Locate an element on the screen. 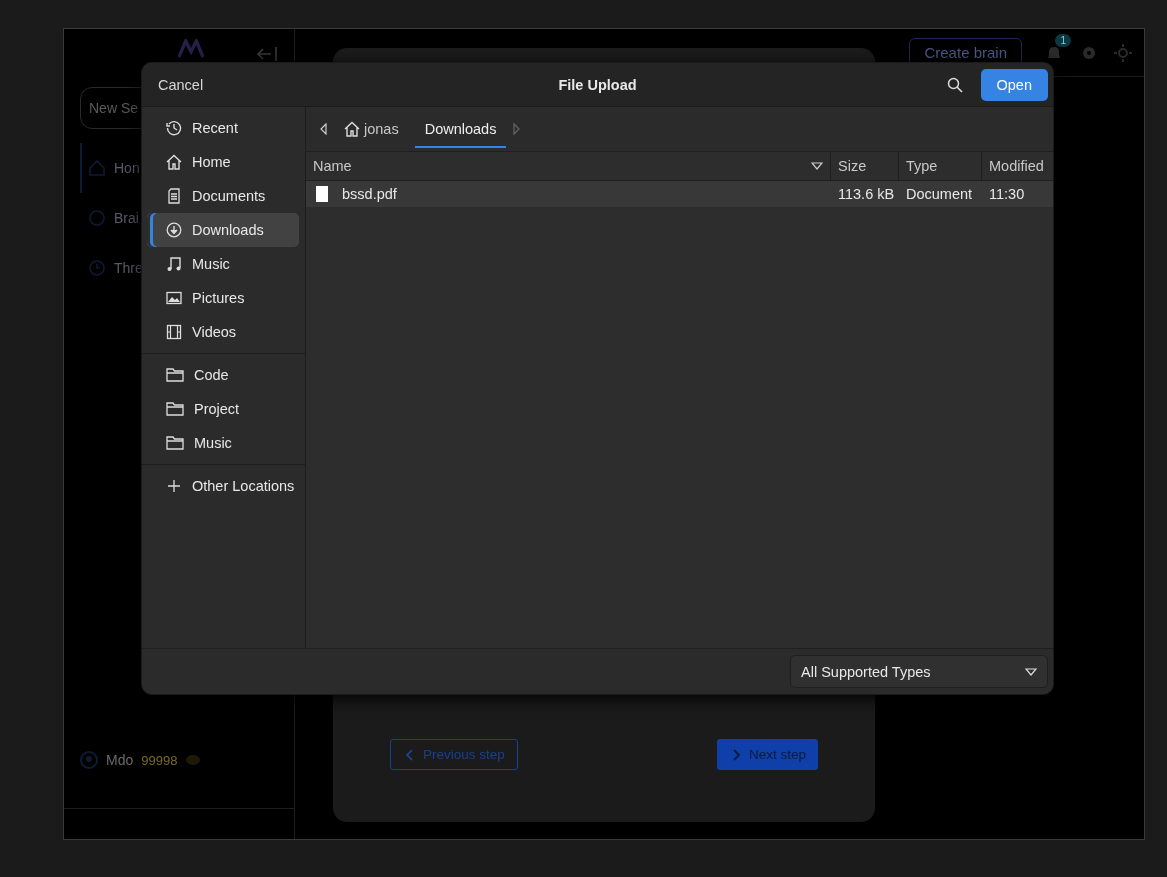 This screenshot has width=1167, height=877. dialog-title: File Upload is located at coordinates (597, 84).